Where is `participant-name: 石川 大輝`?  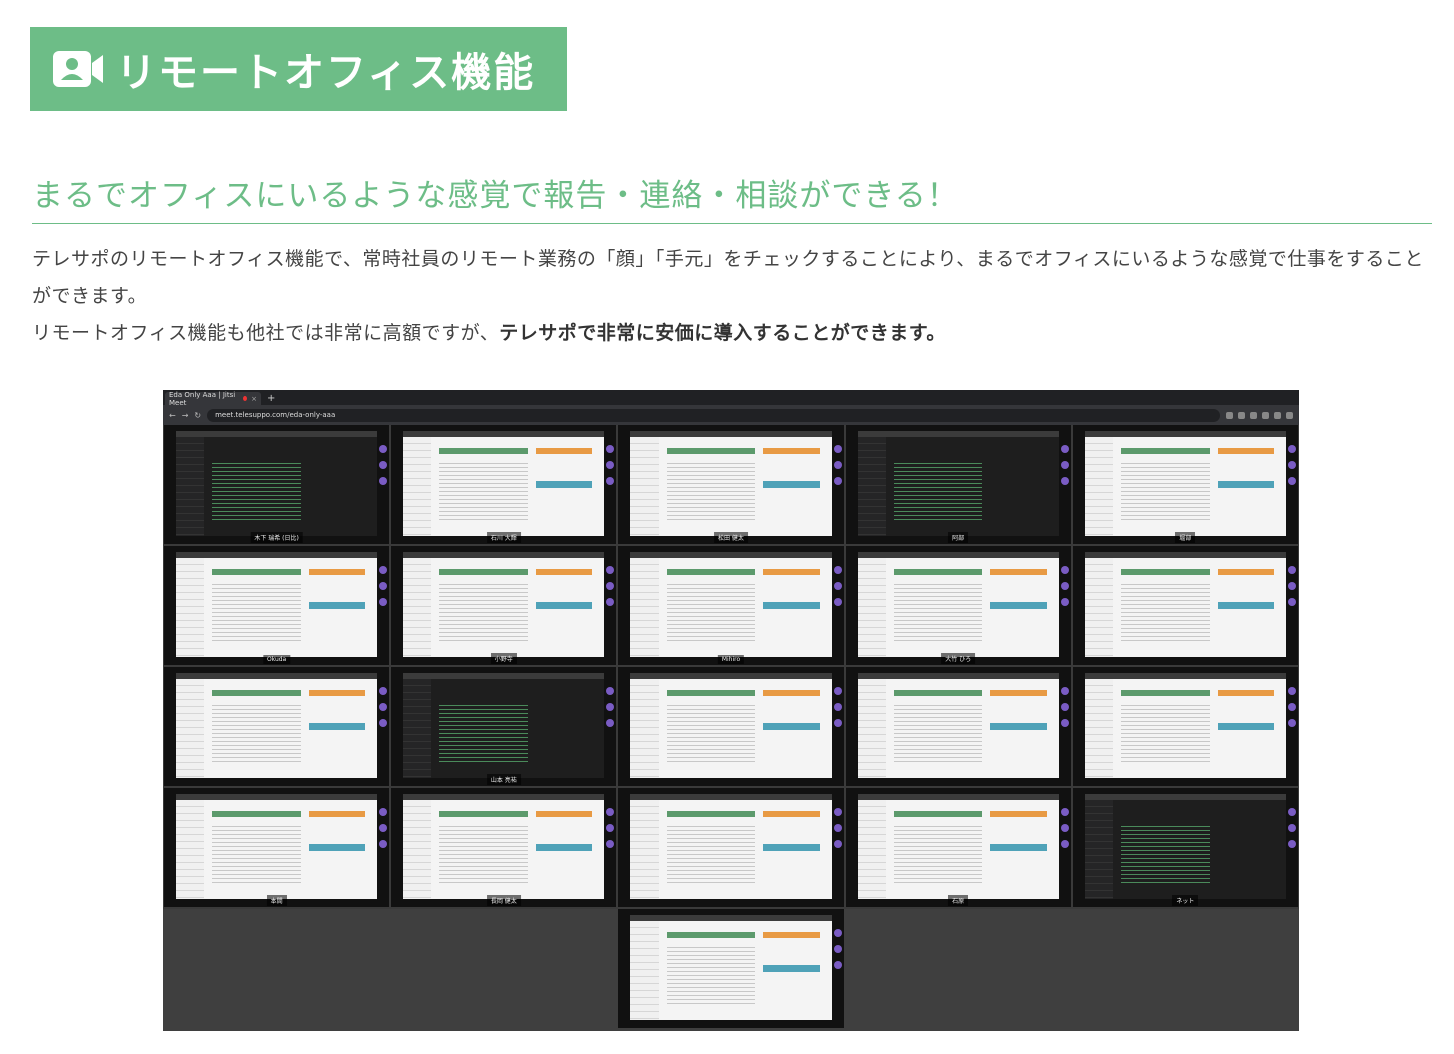 participant-name: 石川 大輝 is located at coordinates (503, 537).